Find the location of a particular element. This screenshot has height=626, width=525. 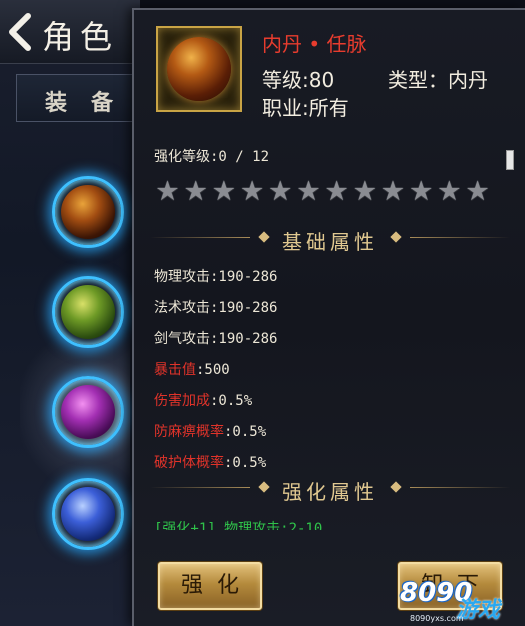

attr-label: 伤害加成 is located at coordinates (182, 401).